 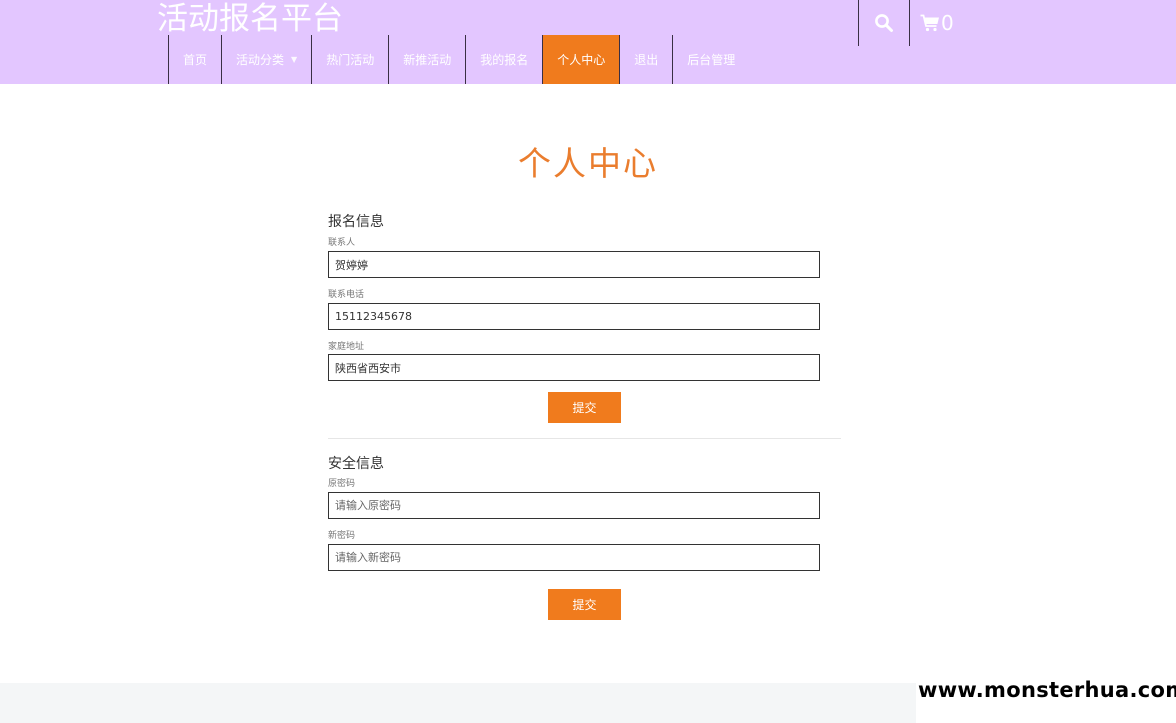 I want to click on nav-item-label: 后台管理, so click(x=711, y=60).